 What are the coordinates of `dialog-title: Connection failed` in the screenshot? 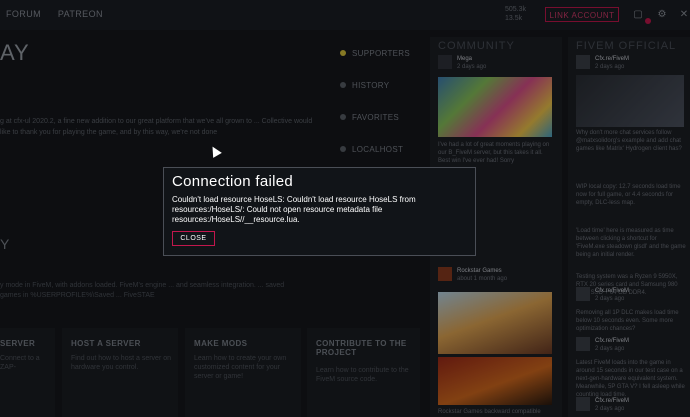 It's located at (233, 181).